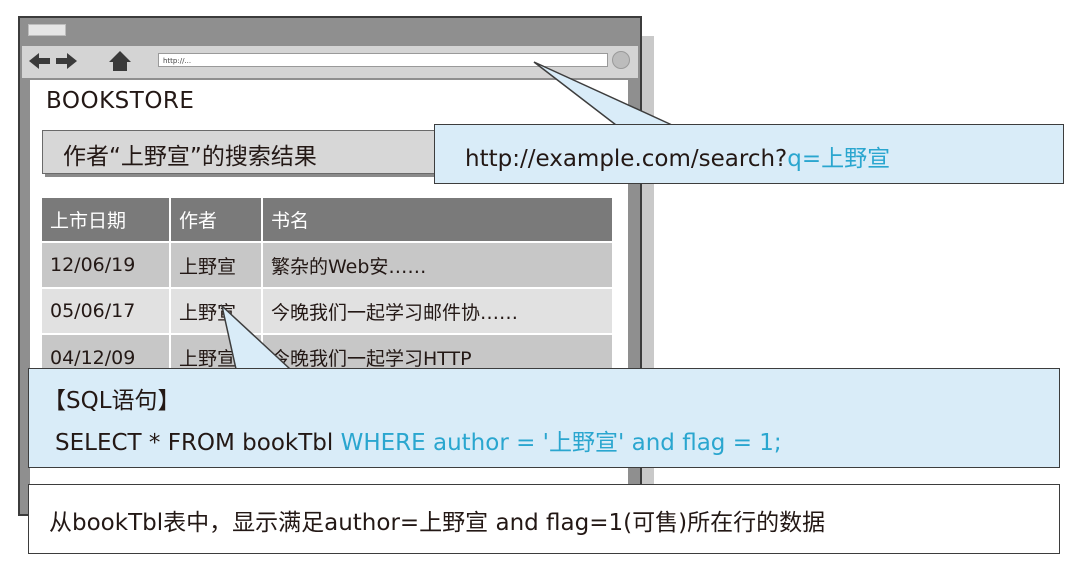 This screenshot has height=572, width=1076. Describe the element at coordinates (198, 443) in the screenshot. I see `sql-statement-plain: SELECT * FROM bookTbl` at that location.